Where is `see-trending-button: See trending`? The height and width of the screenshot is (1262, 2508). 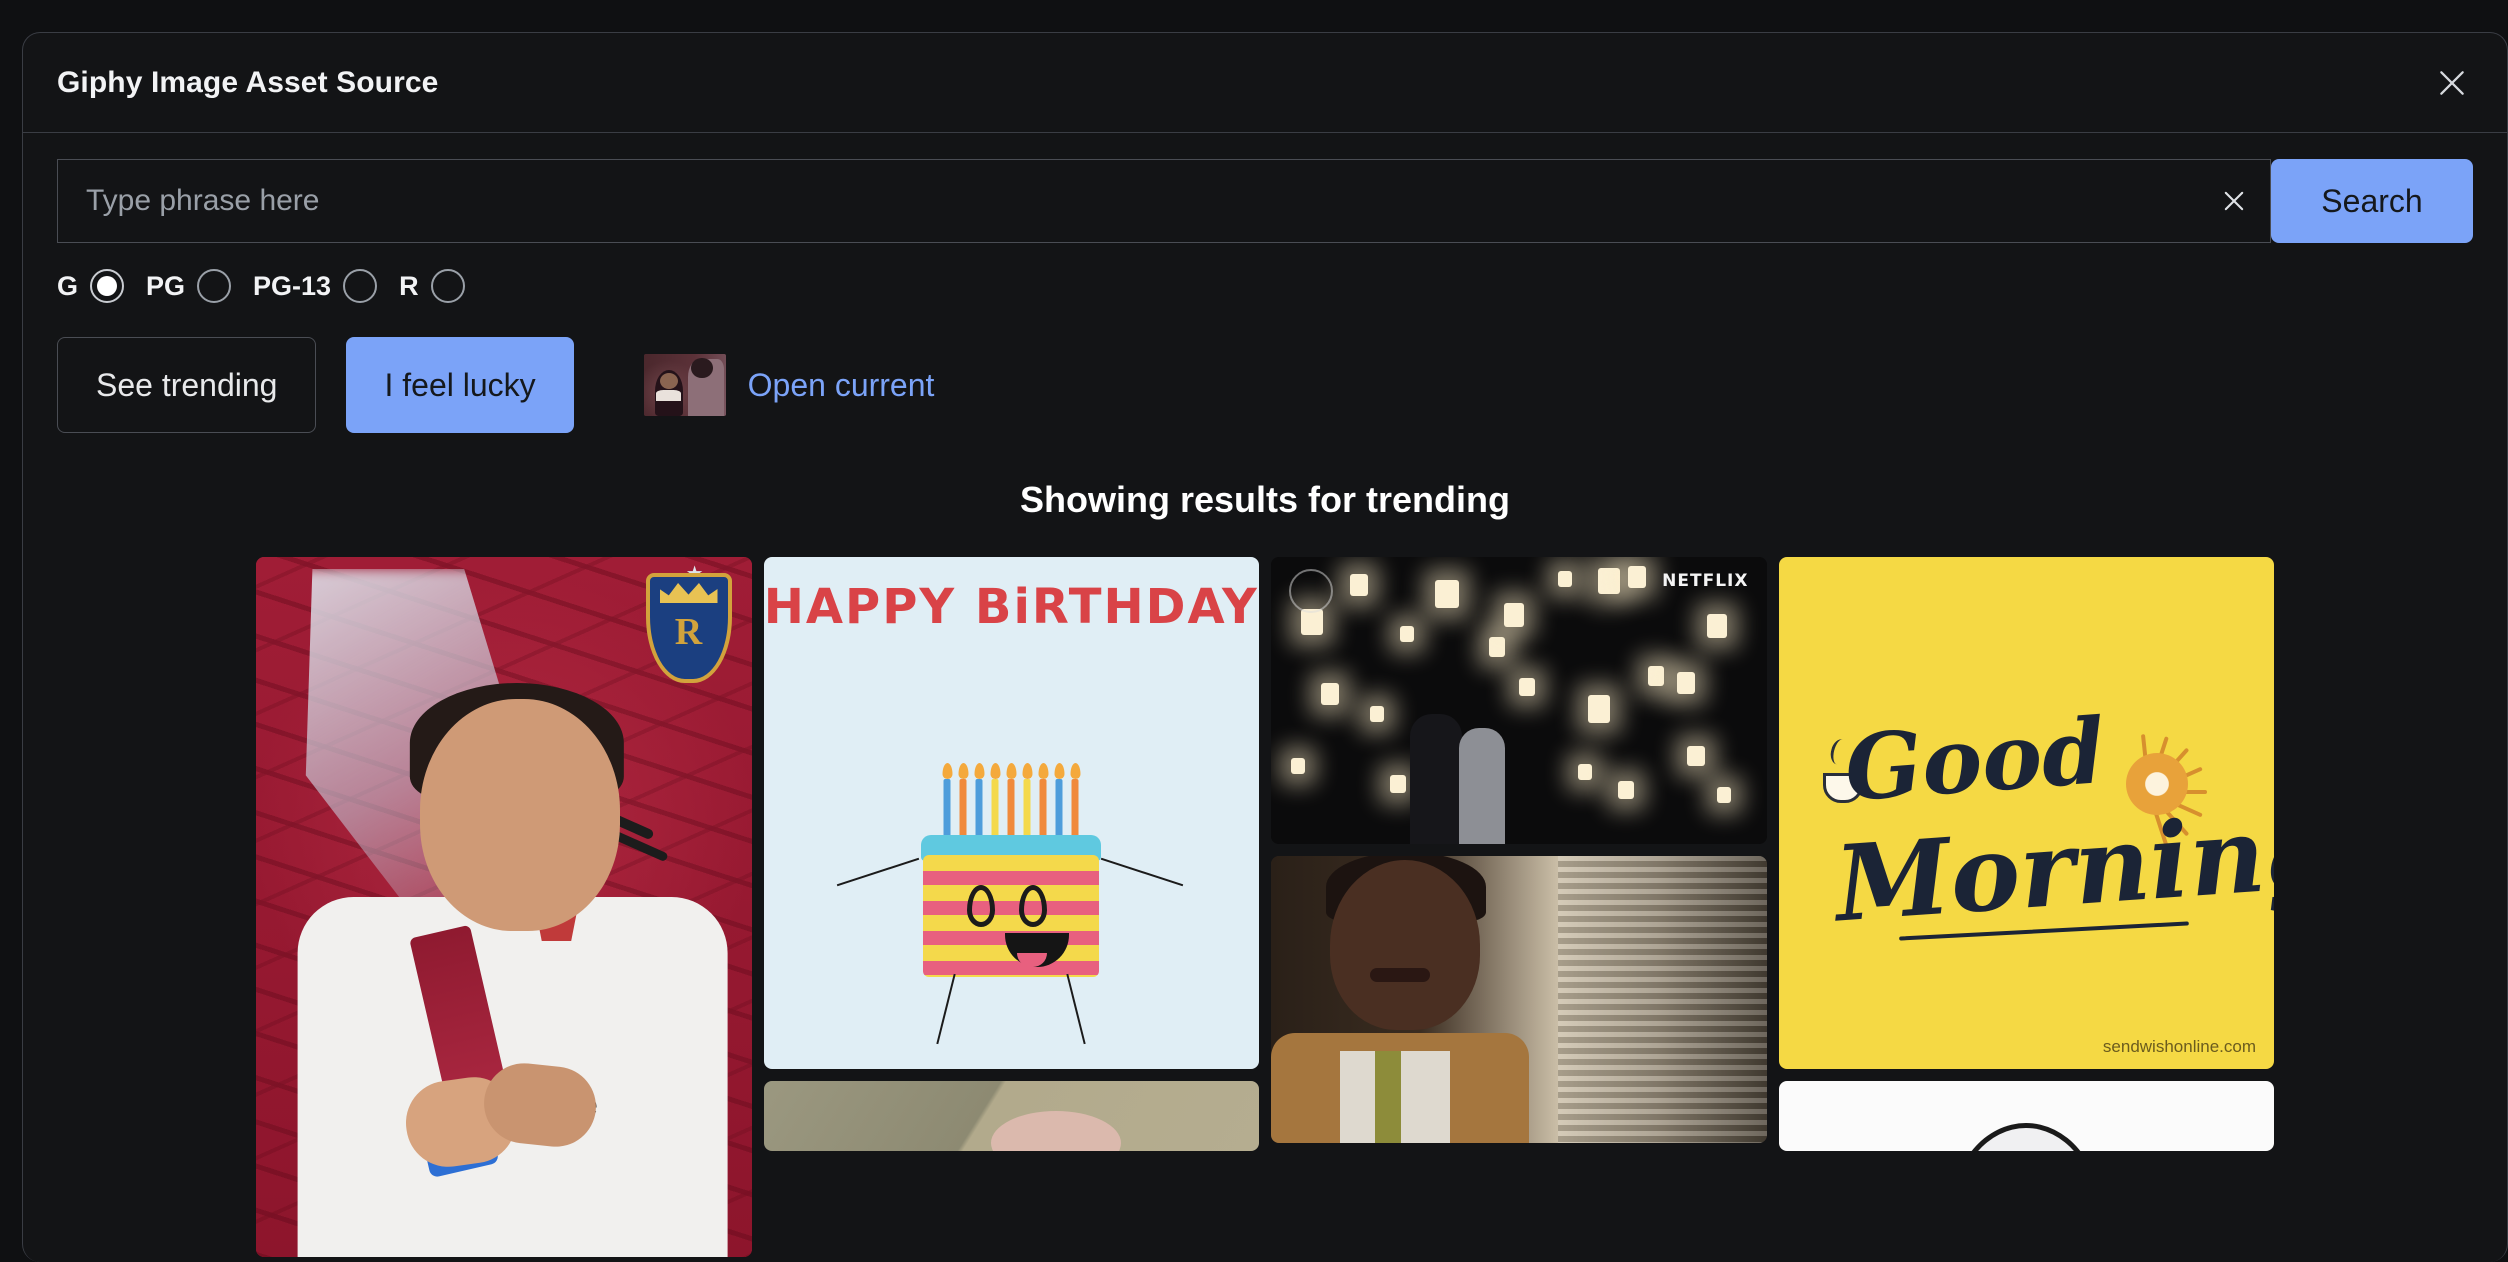 see-trending-button: See trending is located at coordinates (187, 385).